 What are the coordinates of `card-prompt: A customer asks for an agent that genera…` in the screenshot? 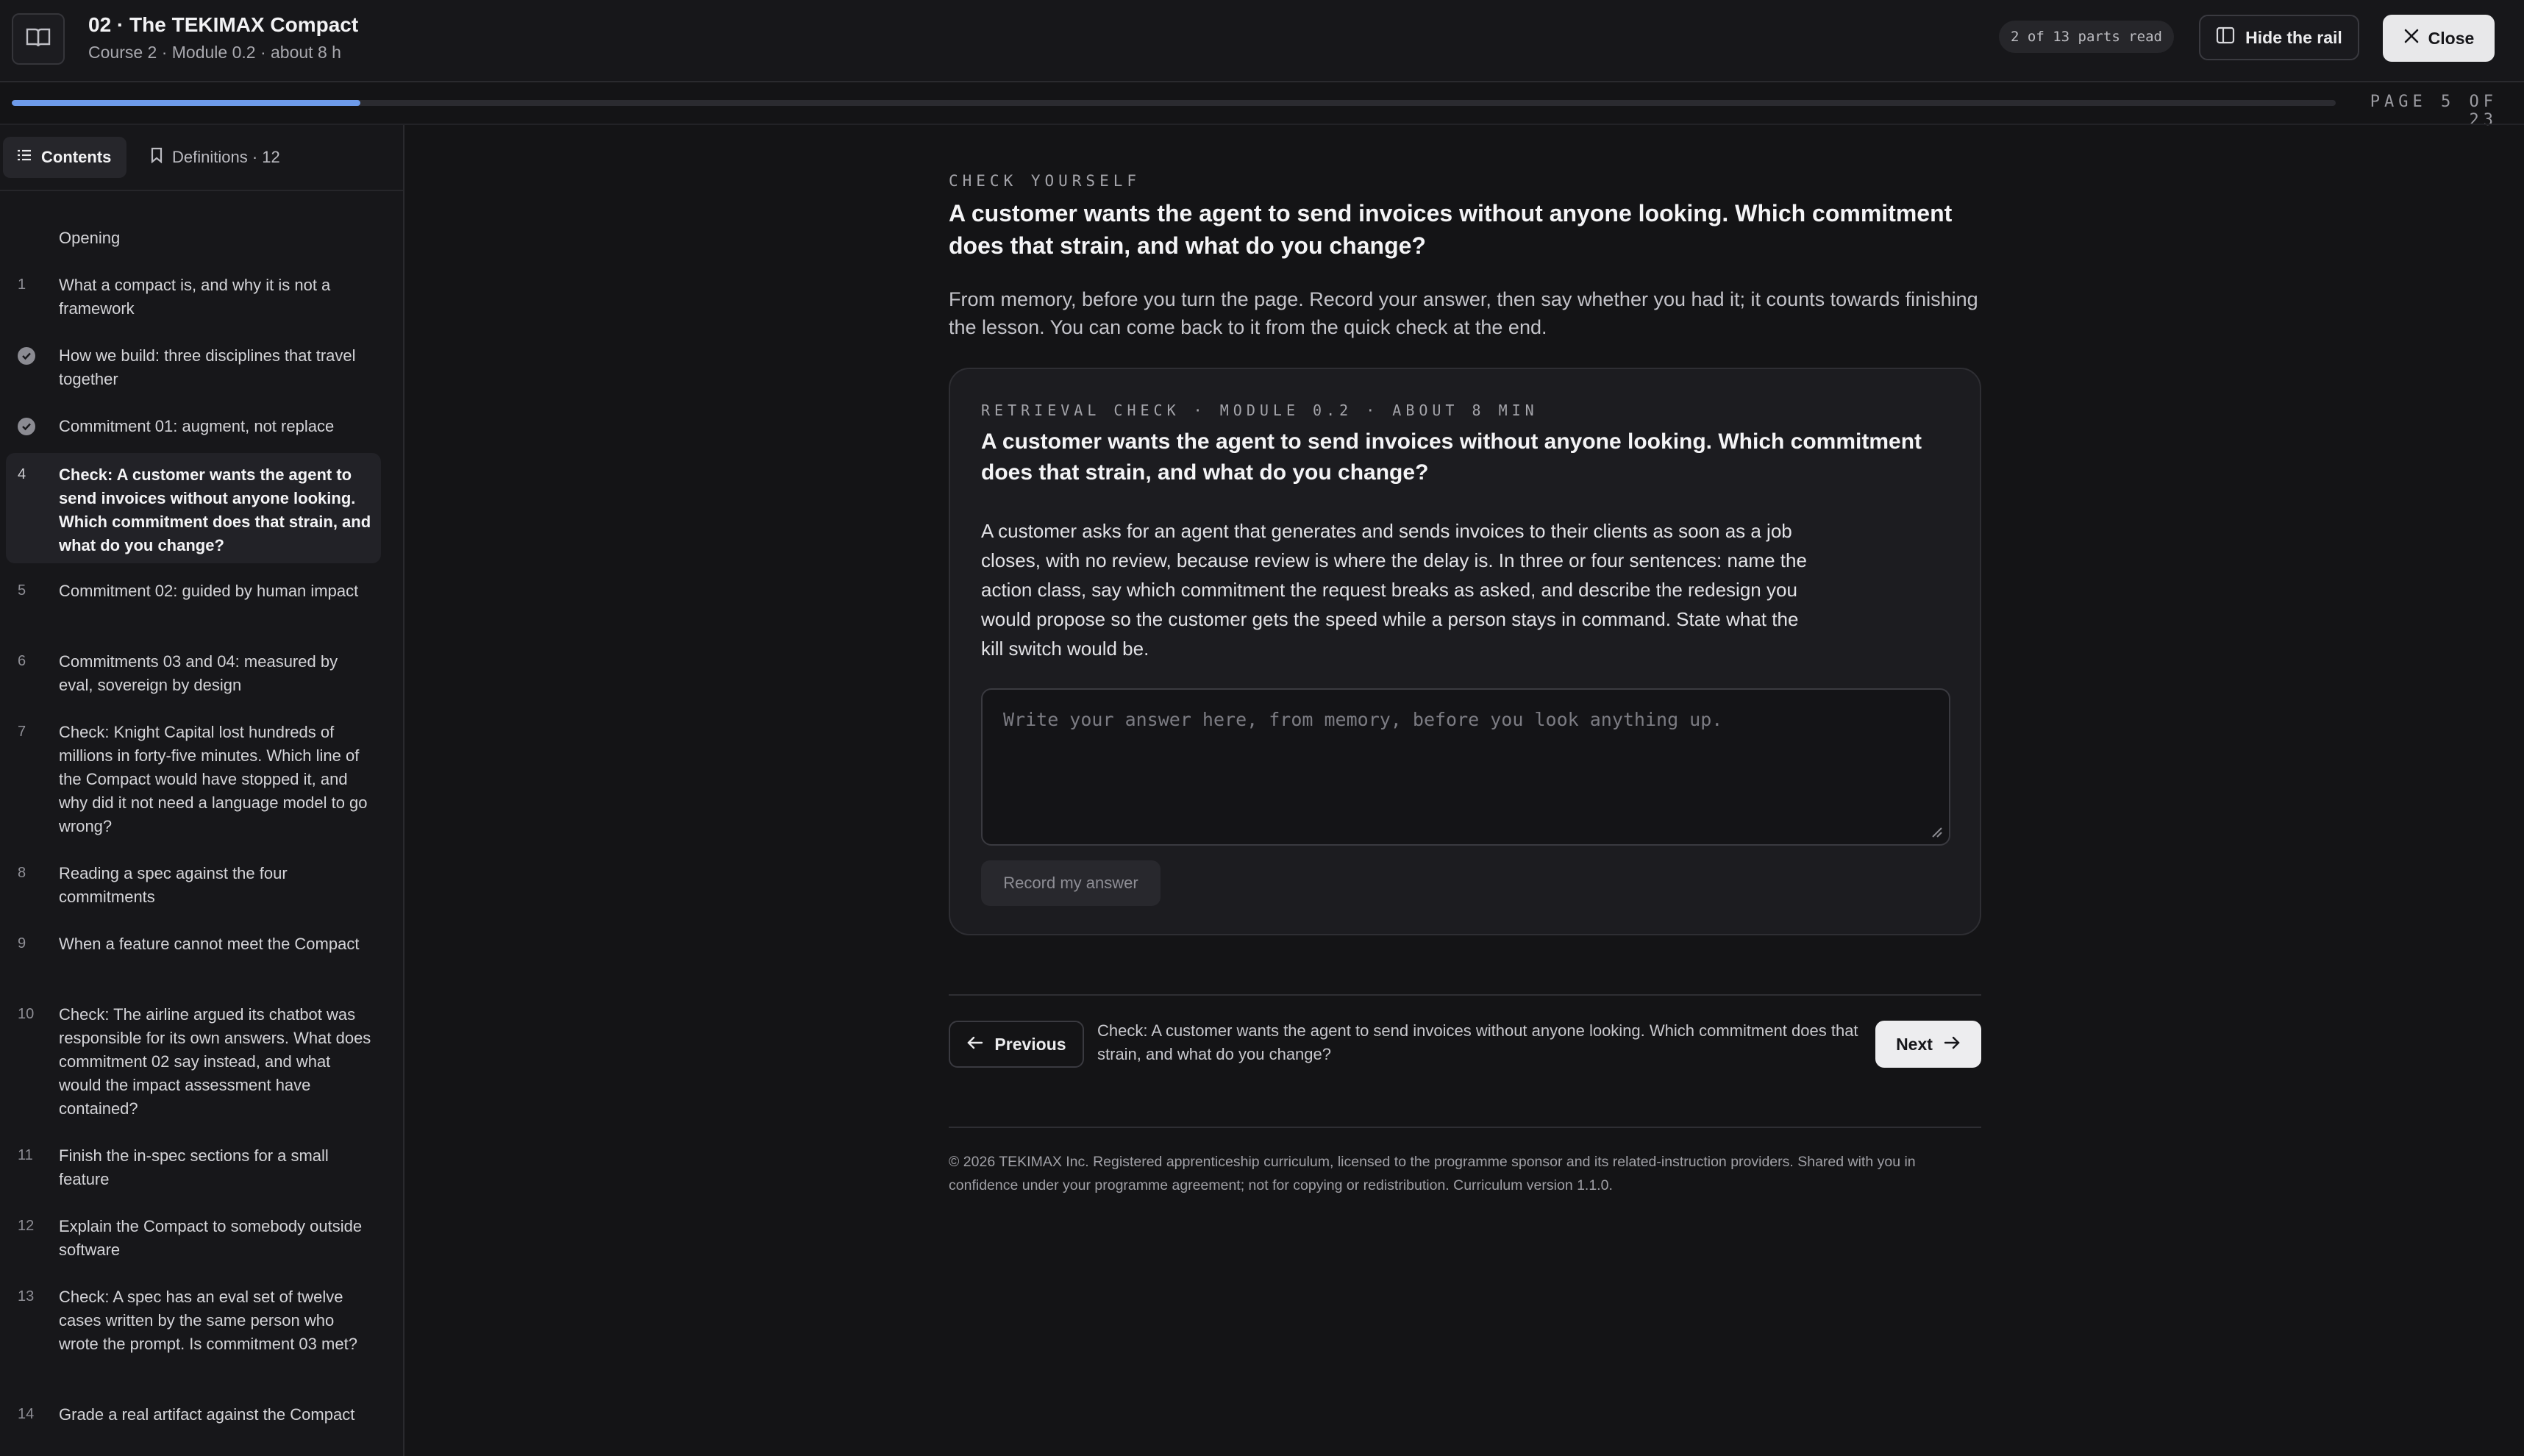 It's located at (1394, 590).